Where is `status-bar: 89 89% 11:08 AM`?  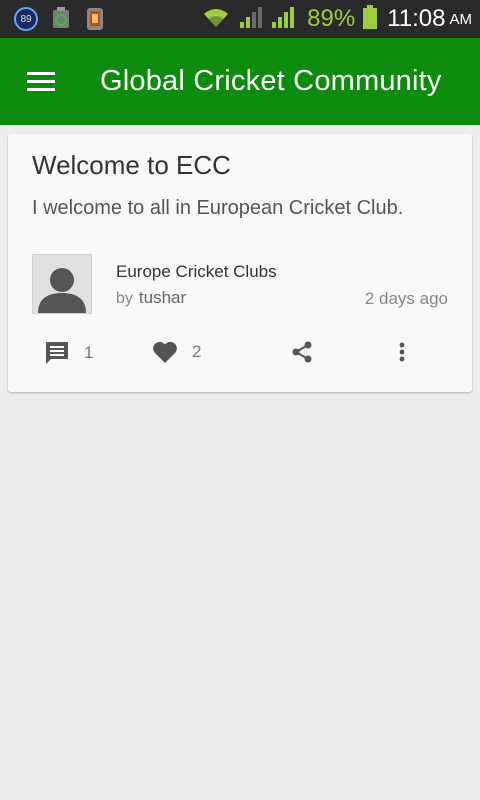
status-bar: 89 89% 11:08 AM is located at coordinates (240, 19).